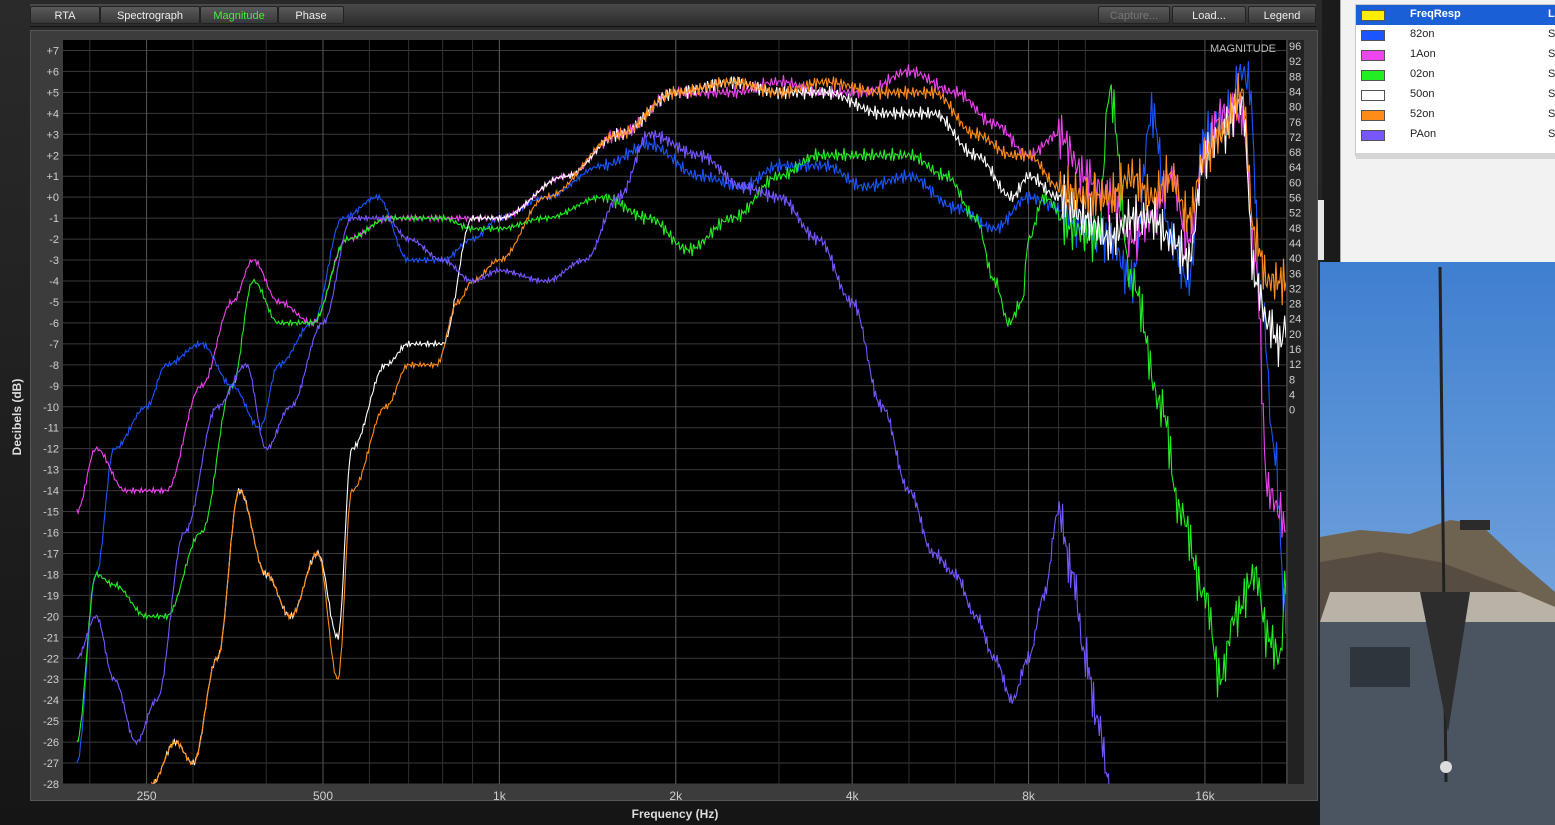  Describe the element at coordinates (54, 219) in the screenshot. I see `y-tick-label: -1` at that location.